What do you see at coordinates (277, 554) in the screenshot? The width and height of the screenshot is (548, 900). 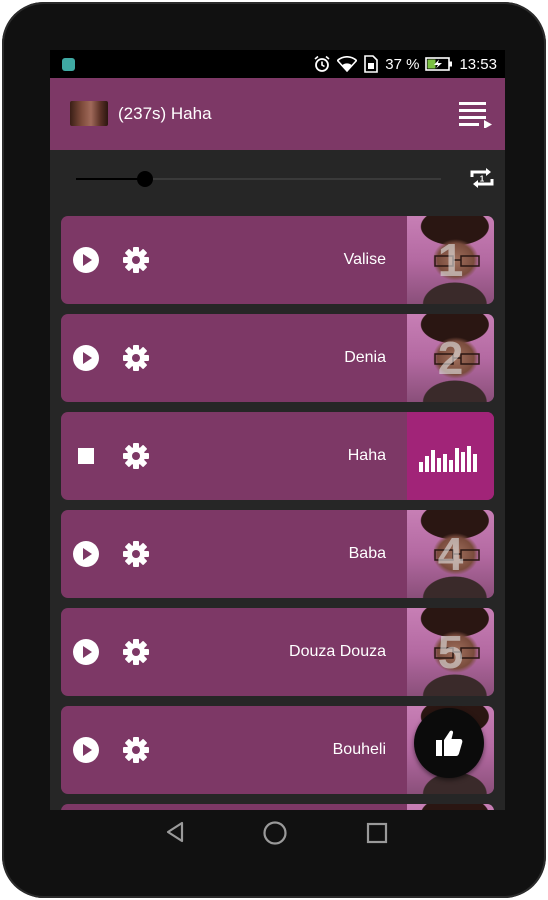 I see `track-row: Baba 4` at bounding box center [277, 554].